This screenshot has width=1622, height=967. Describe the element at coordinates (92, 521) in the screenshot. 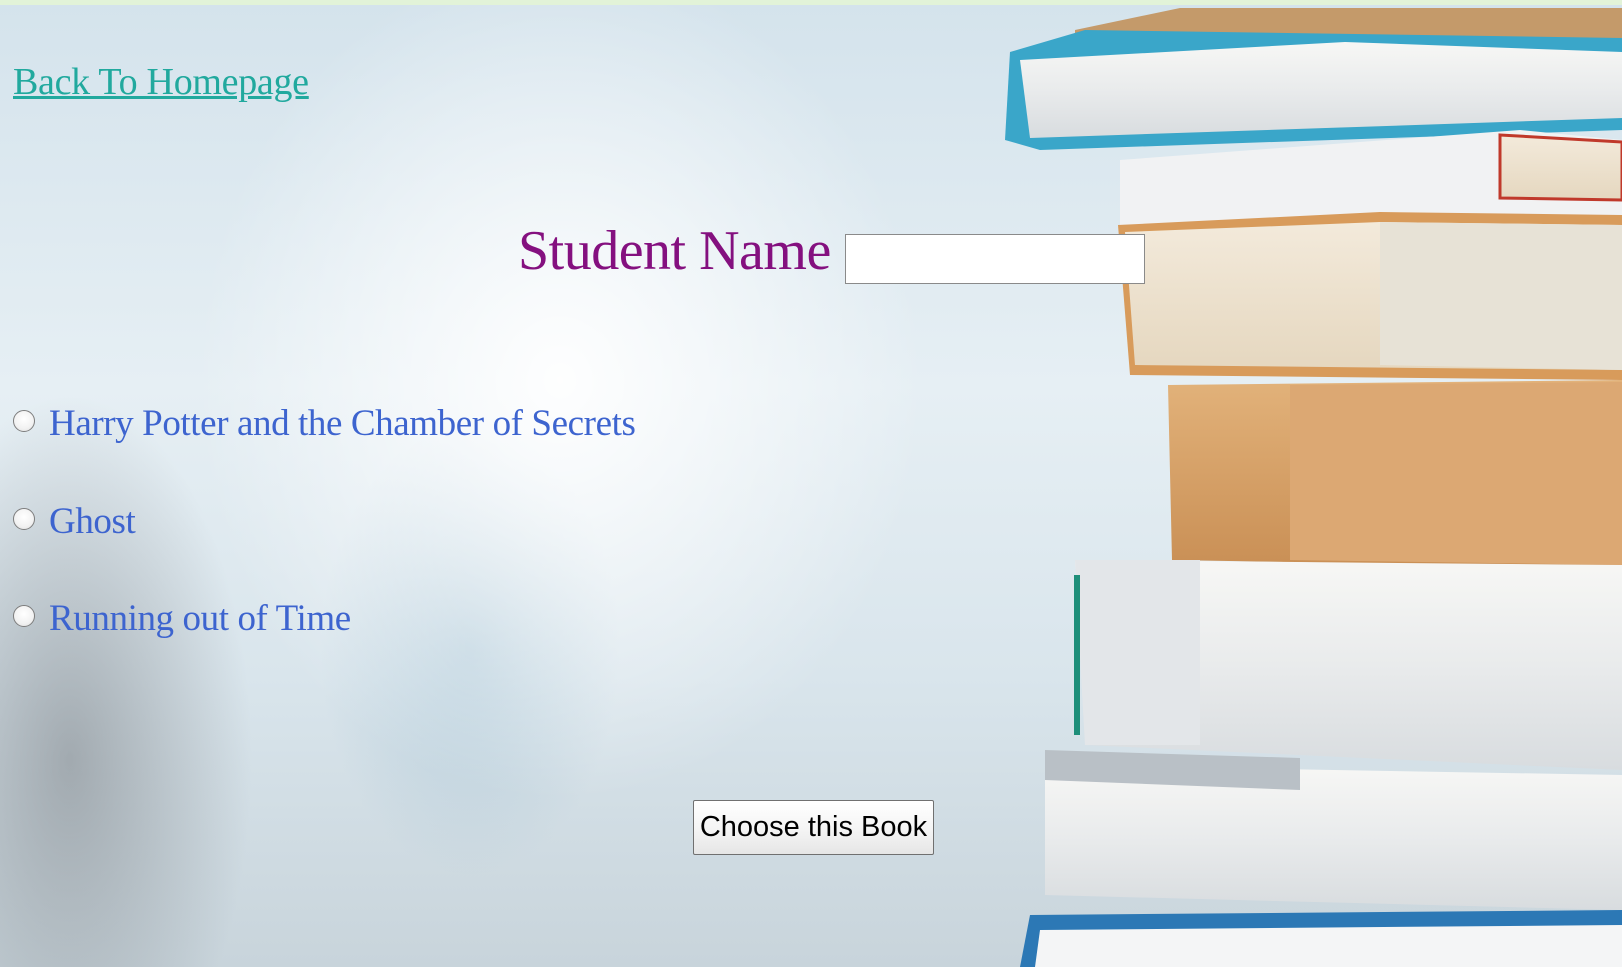

I see `book-option-label: Ghost` at that location.